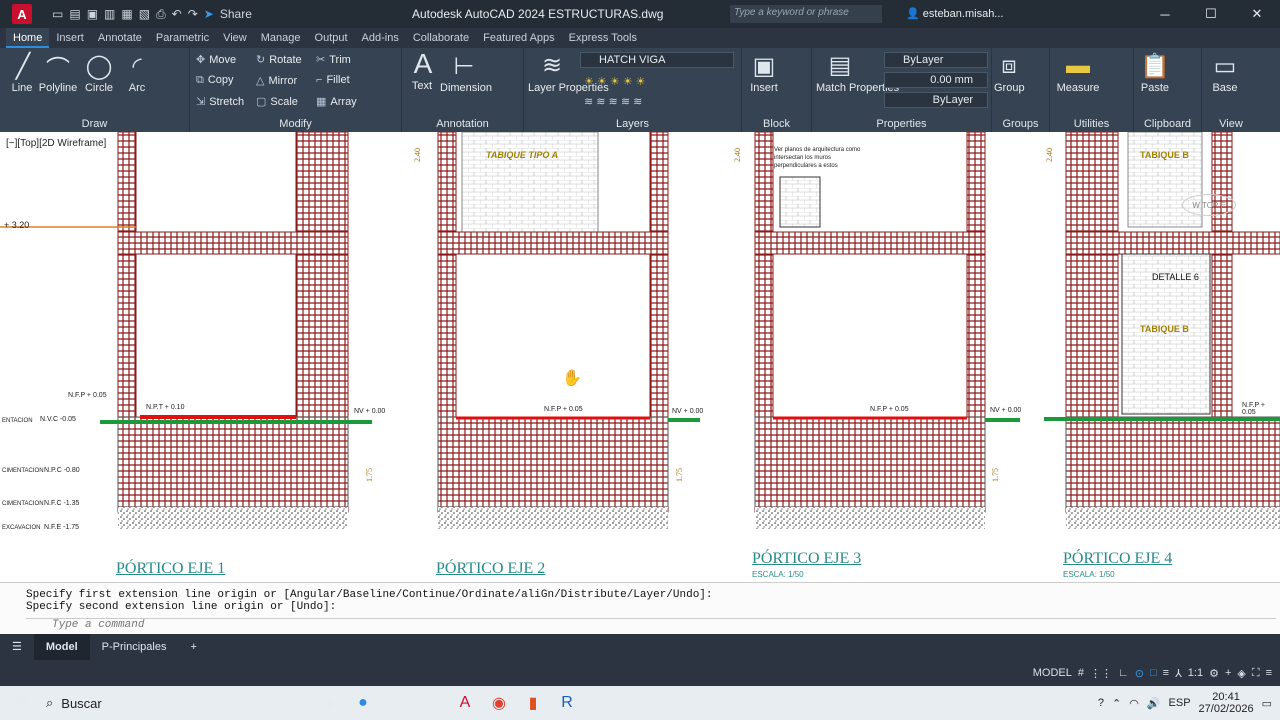  What do you see at coordinates (70, 38) in the screenshot?
I see `tab-insert: Insert` at bounding box center [70, 38].